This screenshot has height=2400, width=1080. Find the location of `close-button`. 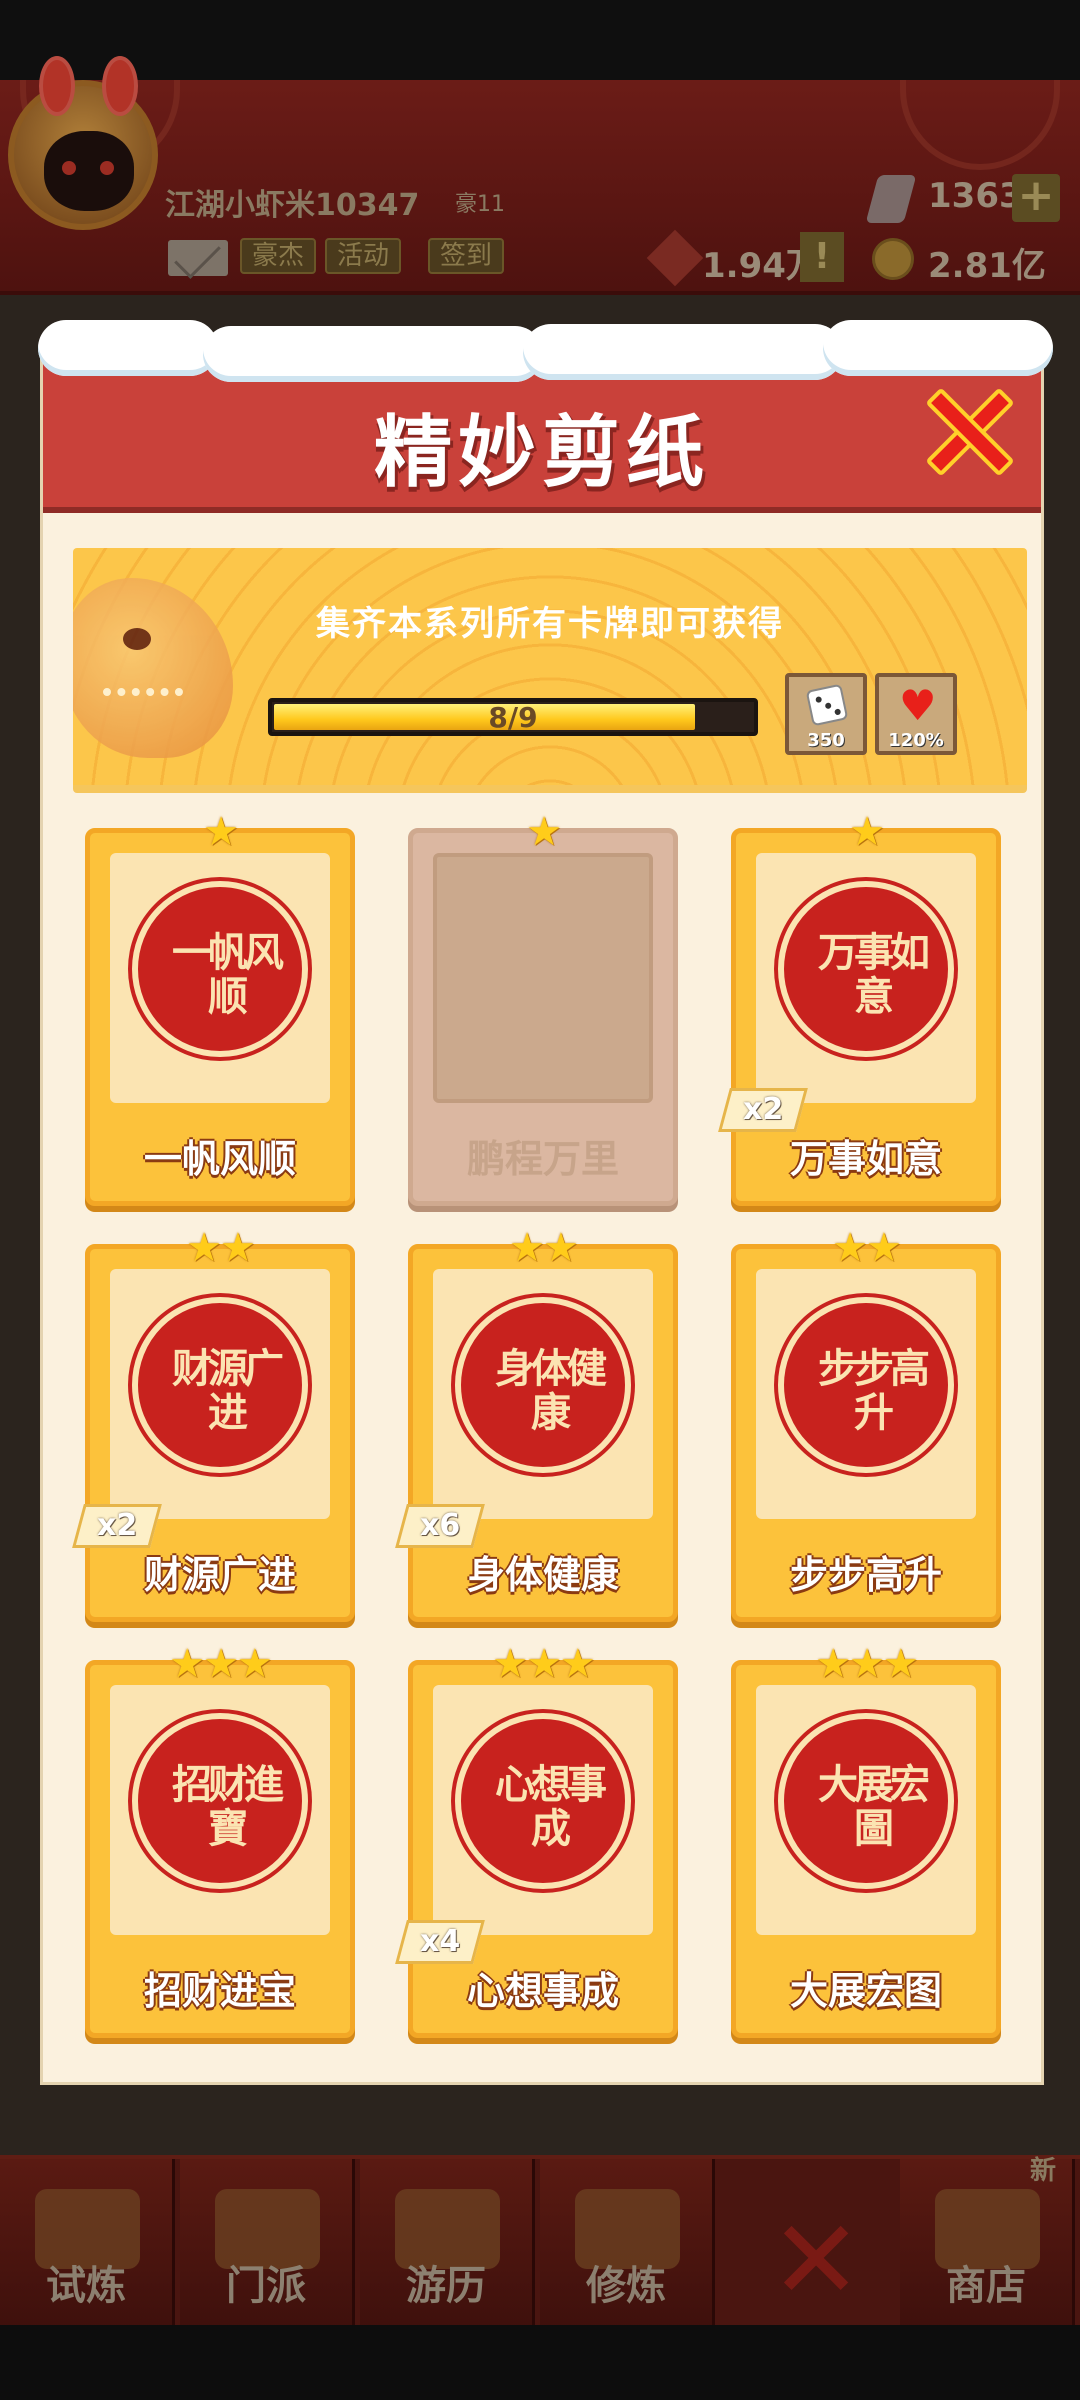

close-button is located at coordinates (969, 431).